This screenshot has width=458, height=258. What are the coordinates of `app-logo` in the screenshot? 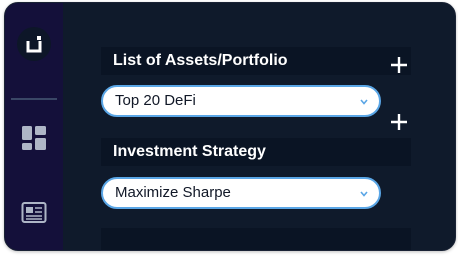 It's located at (34, 44).